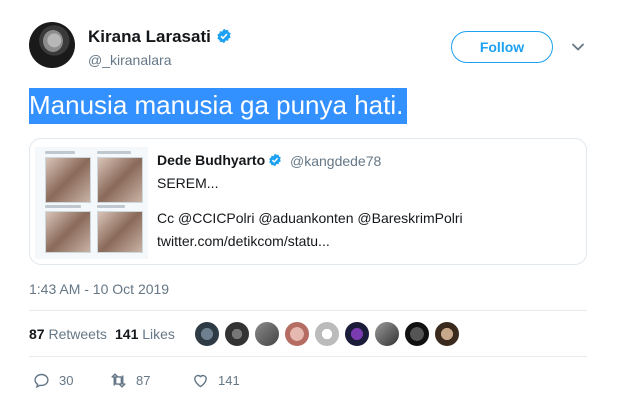 The width and height of the screenshot is (619, 401). What do you see at coordinates (578, 47) in the screenshot?
I see `chevron-down-icon` at bounding box center [578, 47].